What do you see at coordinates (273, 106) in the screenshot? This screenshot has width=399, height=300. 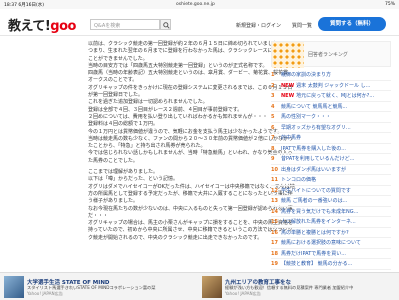 I see `ranking-number: 4` at bounding box center [273, 106].